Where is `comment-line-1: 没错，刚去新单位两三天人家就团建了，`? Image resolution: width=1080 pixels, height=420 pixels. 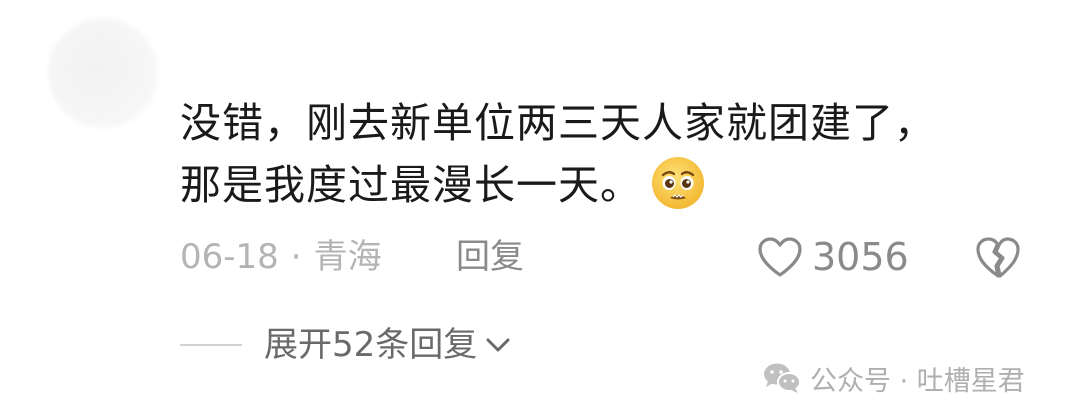 comment-line-1: 没错，刚去新单位两三天人家就团建了， is located at coordinates (558, 123).